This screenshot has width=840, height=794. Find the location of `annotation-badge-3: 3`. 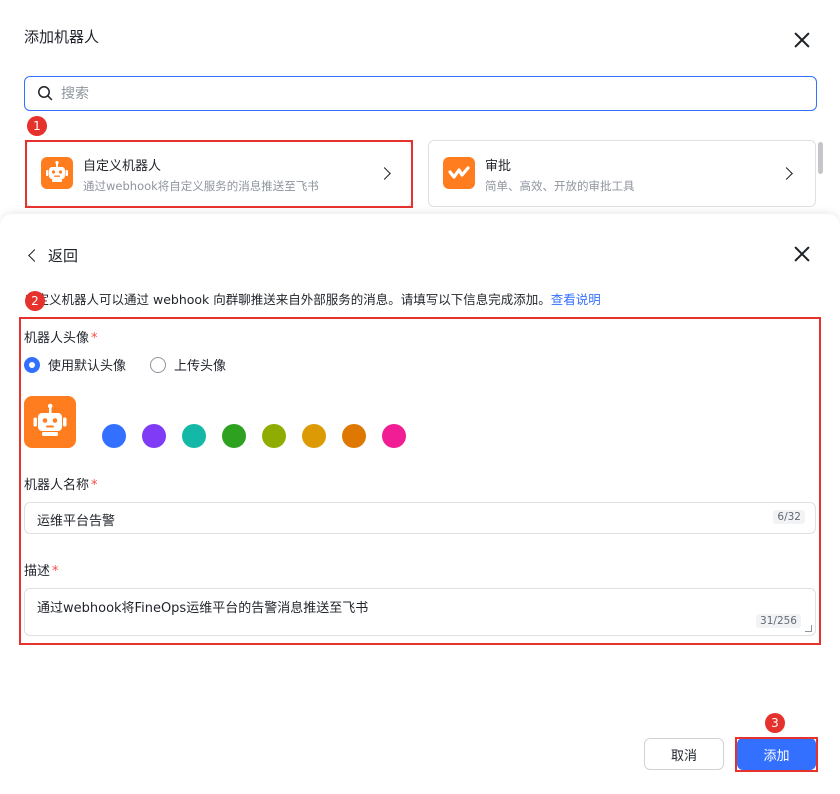

annotation-badge-3: 3 is located at coordinates (775, 723).